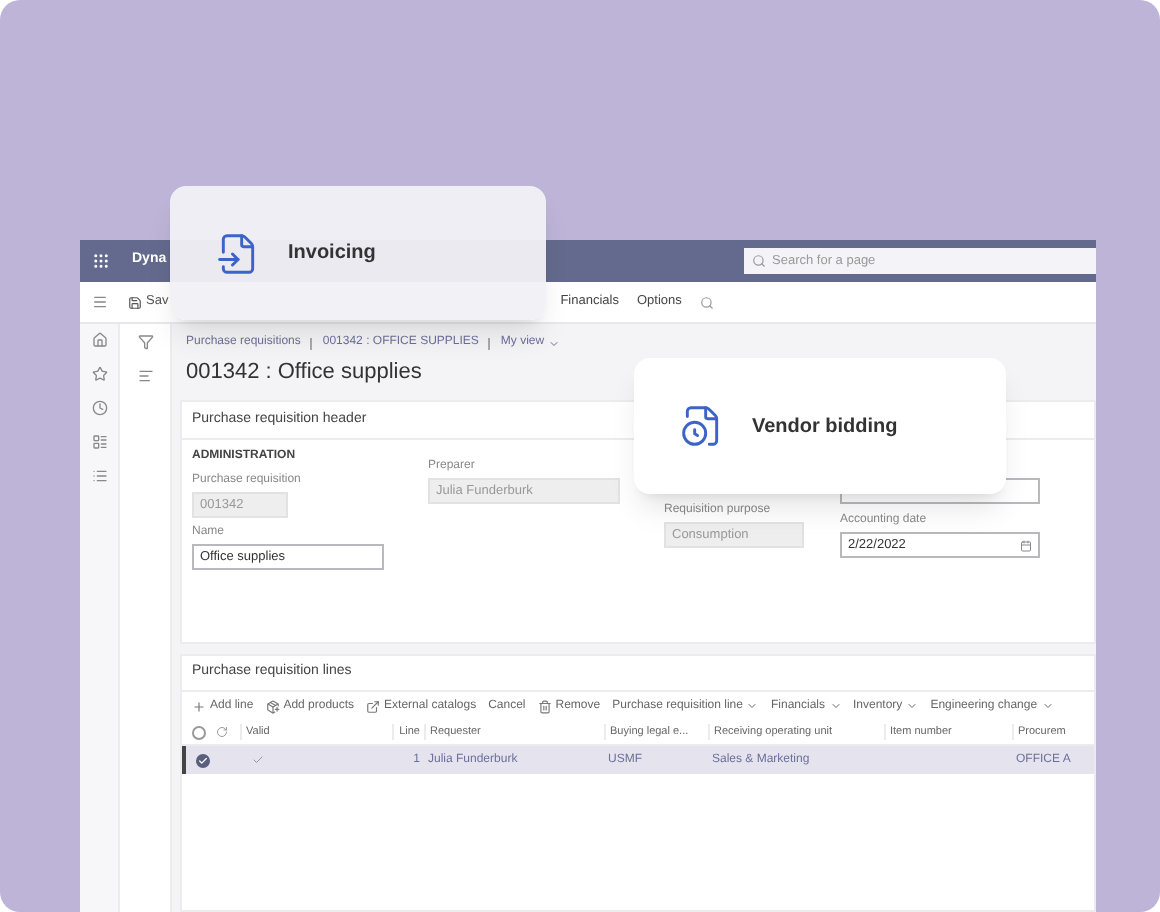 Image resolution: width=1160 pixels, height=912 pixels. What do you see at coordinates (101, 261) in the screenshot?
I see `app-grid-icon` at bounding box center [101, 261].